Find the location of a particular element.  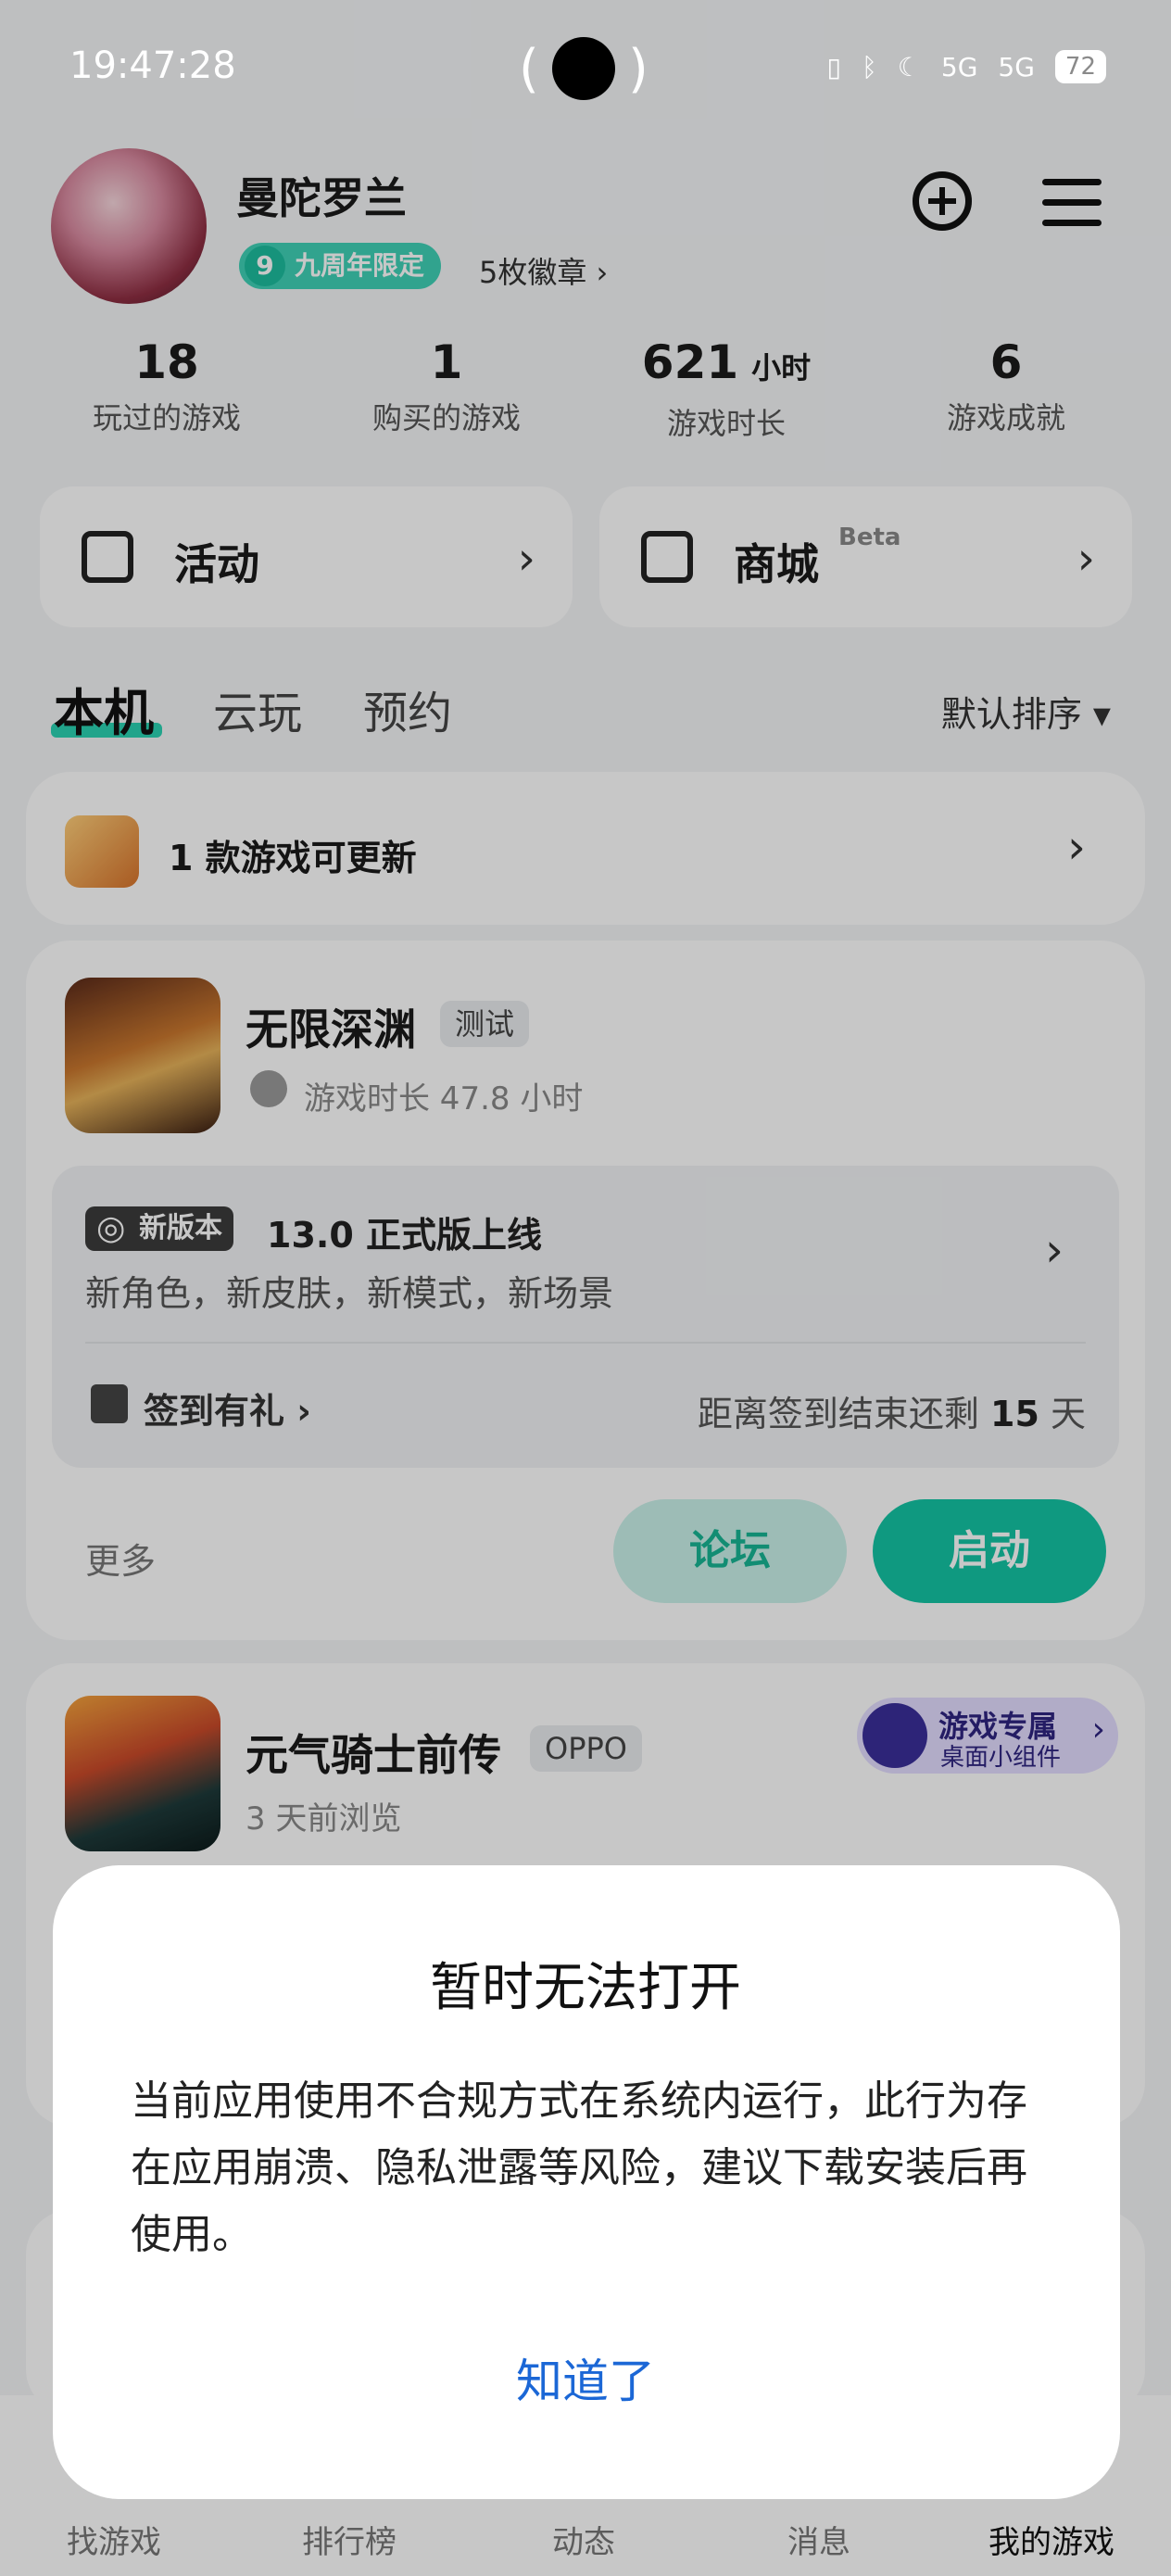

status-icons: ▯ ᛒ ☾ 5G 5G 72 is located at coordinates (967, 66).